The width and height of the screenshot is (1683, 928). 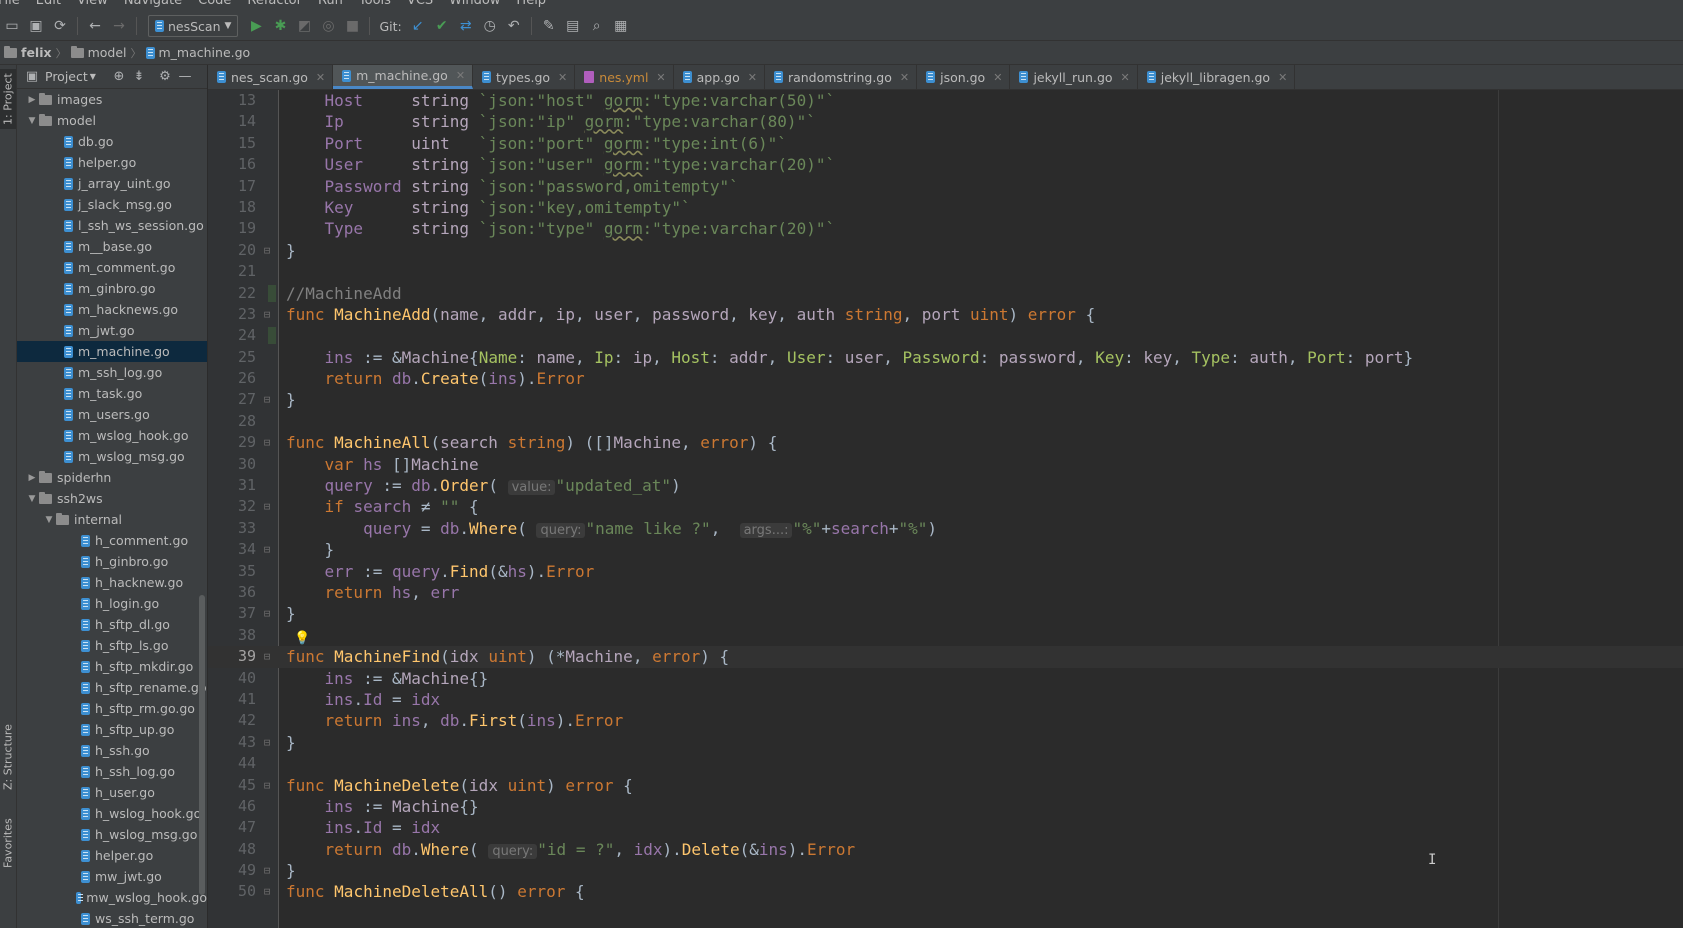 What do you see at coordinates (66, 76) in the screenshot?
I see `project-panel-title: Project` at bounding box center [66, 76].